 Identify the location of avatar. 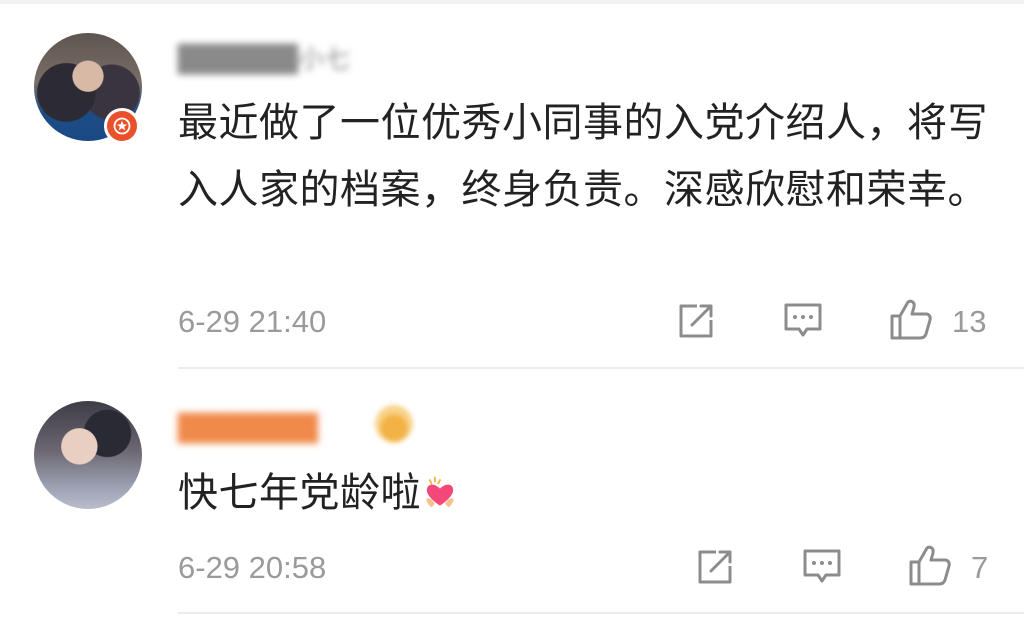
(88, 455).